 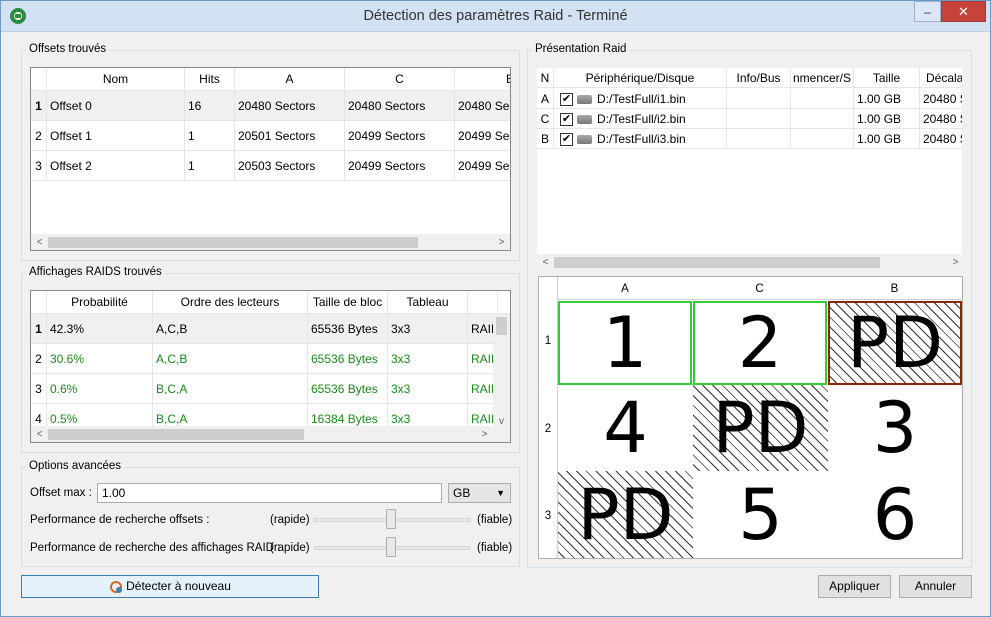 I want to click on options-group-label: Options avancées, so click(x=75, y=466).